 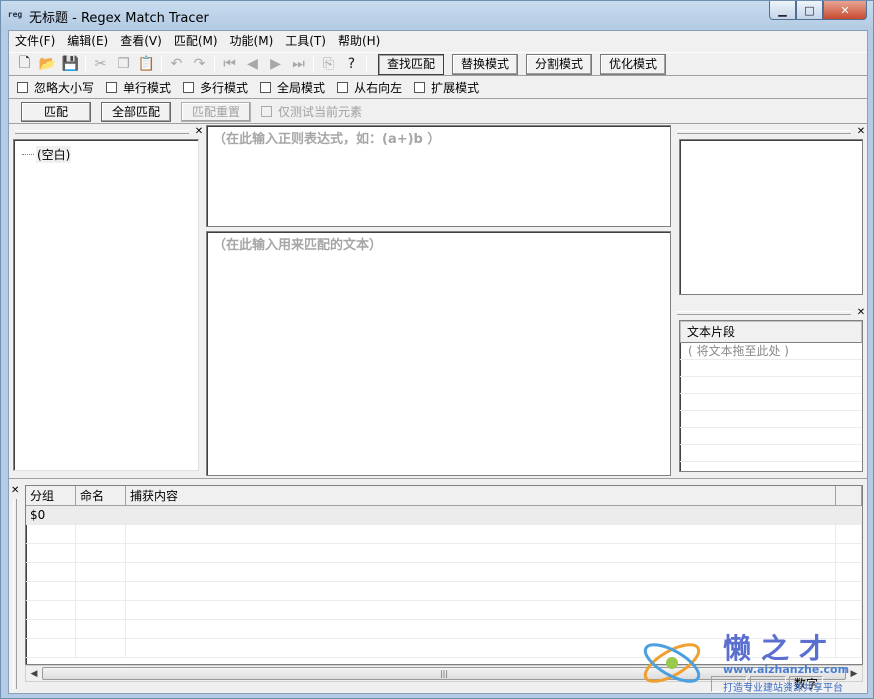 I want to click on save-icon: 💾, so click(x=70, y=64).